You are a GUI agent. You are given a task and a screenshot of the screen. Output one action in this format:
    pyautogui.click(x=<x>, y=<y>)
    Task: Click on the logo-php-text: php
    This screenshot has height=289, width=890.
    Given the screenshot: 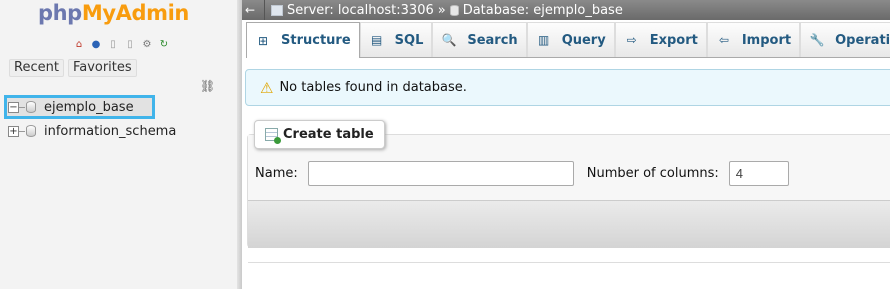 What is the action you would take?
    pyautogui.click(x=60, y=13)
    